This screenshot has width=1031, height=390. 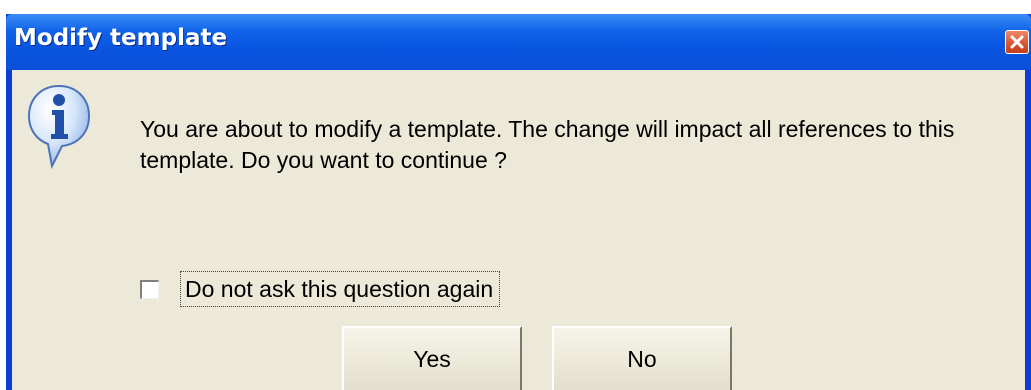 I want to click on info-icon, so click(x=59, y=127).